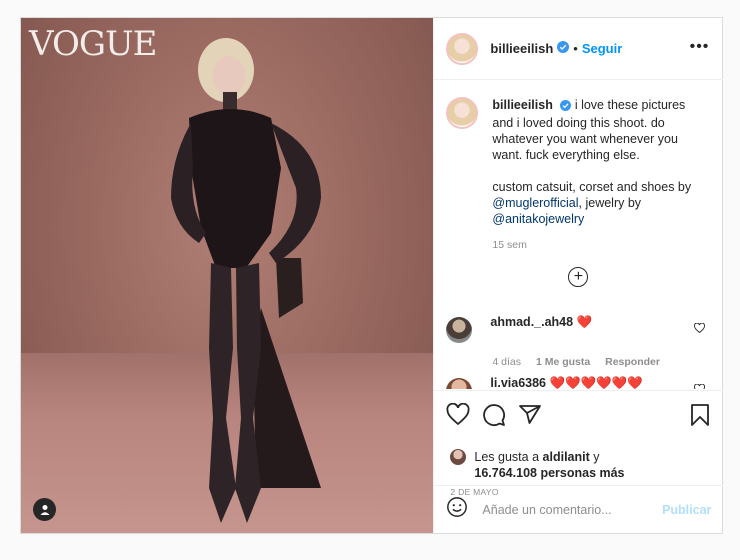  I want to click on action-icons, so click(494, 415).